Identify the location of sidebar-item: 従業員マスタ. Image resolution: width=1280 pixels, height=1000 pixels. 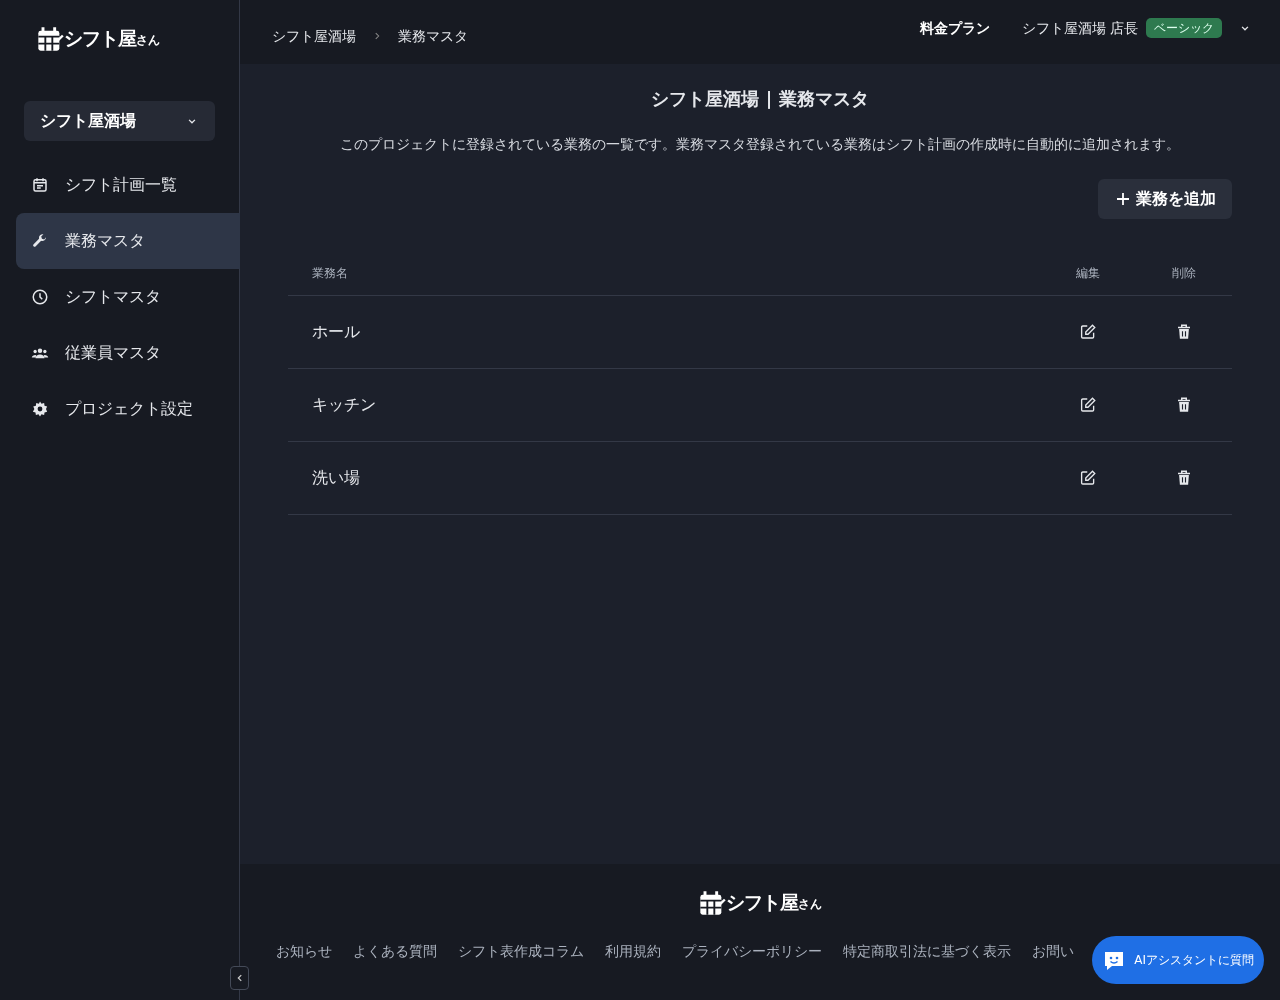
(128, 352).